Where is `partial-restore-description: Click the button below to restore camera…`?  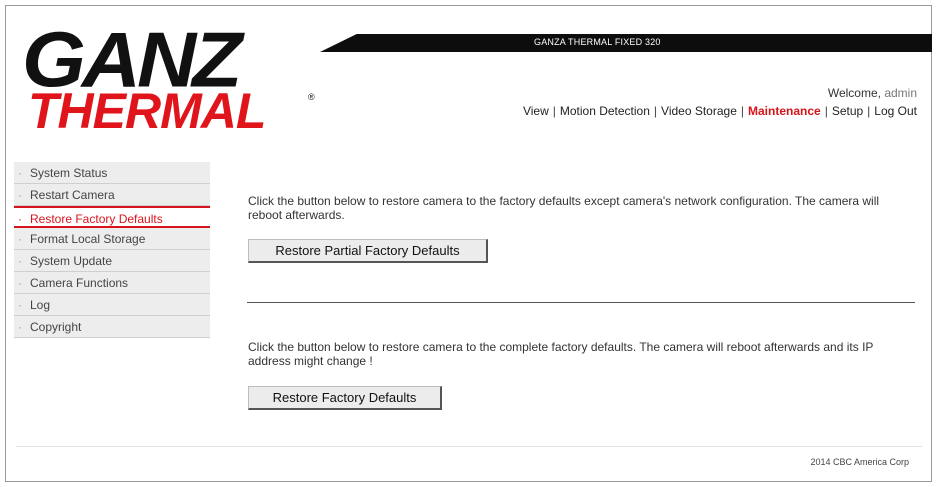
partial-restore-description: Click the button below to restore camera… is located at coordinates (564, 208).